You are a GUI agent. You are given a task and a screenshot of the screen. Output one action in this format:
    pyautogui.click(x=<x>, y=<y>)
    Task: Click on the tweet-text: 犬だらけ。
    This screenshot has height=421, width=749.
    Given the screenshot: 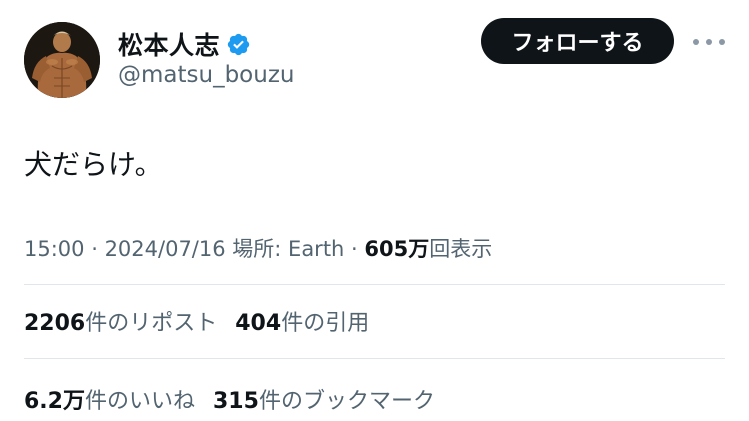 What is the action you would take?
    pyautogui.click(x=93, y=164)
    